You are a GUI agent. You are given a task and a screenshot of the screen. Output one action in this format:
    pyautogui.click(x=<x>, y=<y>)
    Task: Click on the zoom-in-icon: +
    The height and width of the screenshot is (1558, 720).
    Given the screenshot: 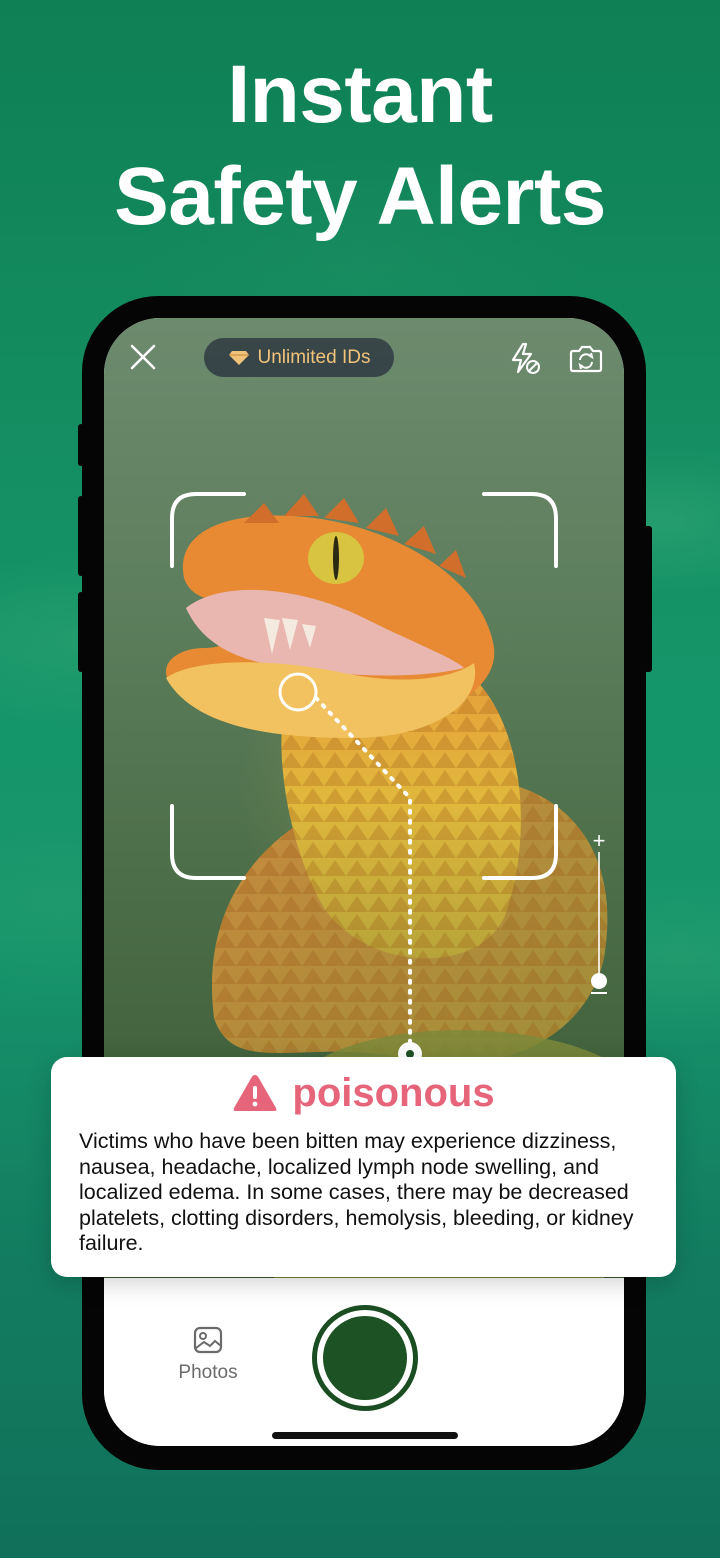 What is the action you would take?
    pyautogui.click(x=599, y=841)
    